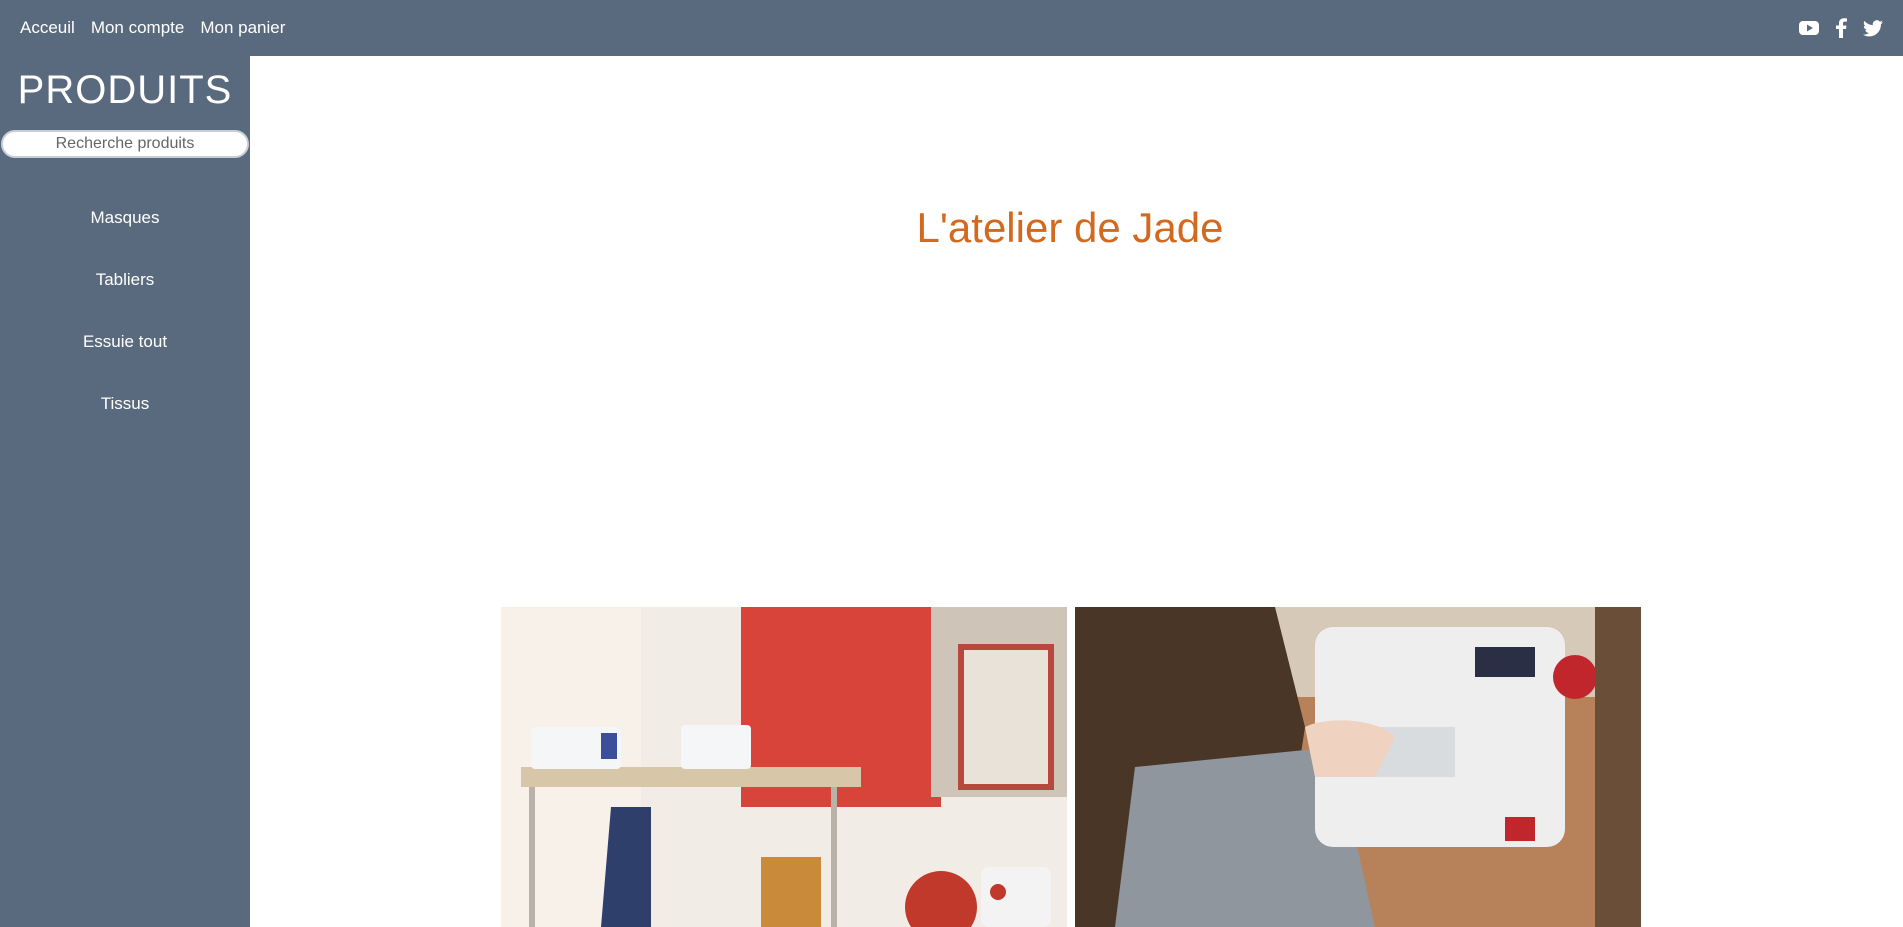  I want to click on sewing-machine-photo, so click(1358, 767).